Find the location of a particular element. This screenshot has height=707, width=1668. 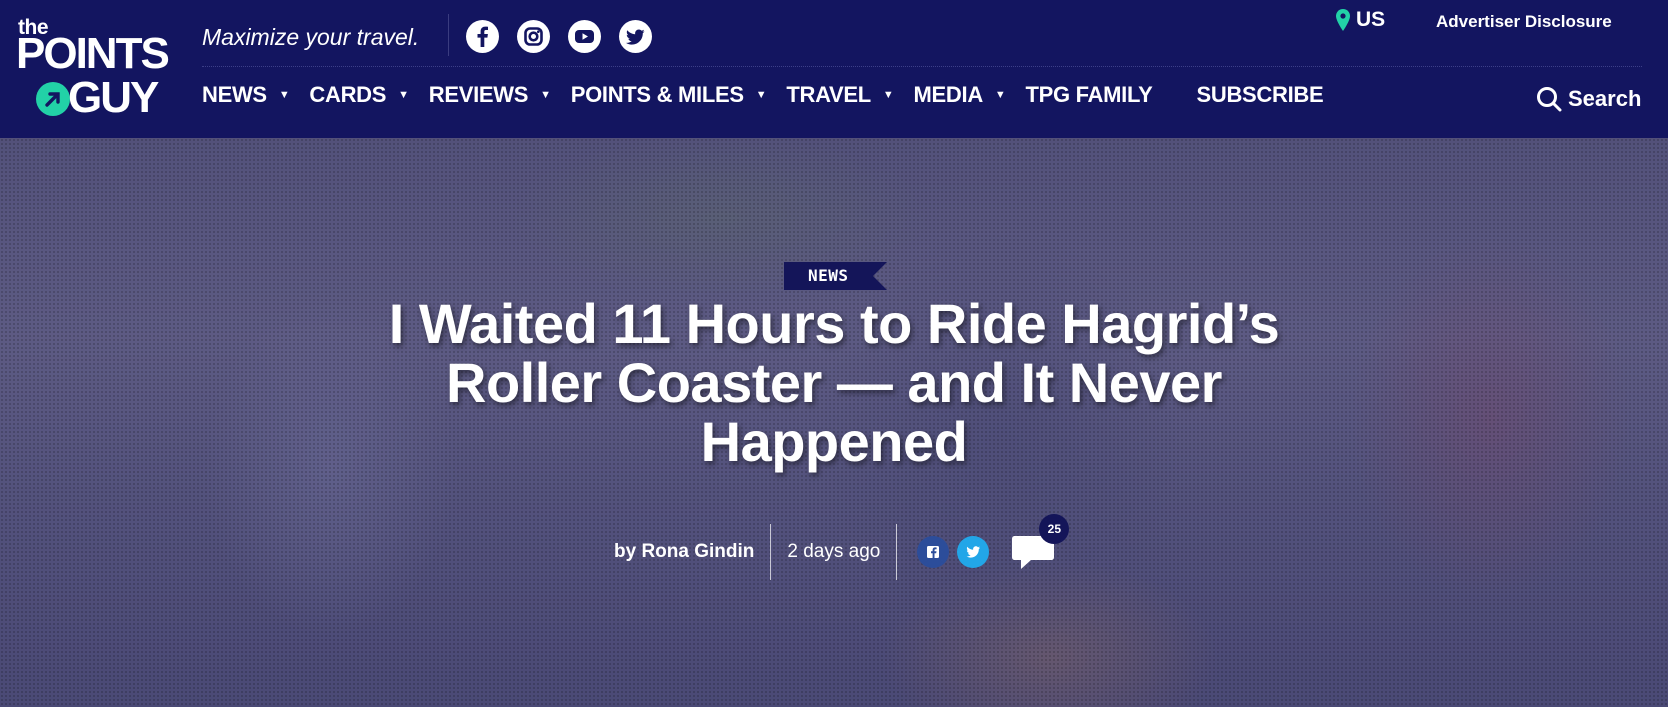

logo-arrow-icon is located at coordinates (53, 99).